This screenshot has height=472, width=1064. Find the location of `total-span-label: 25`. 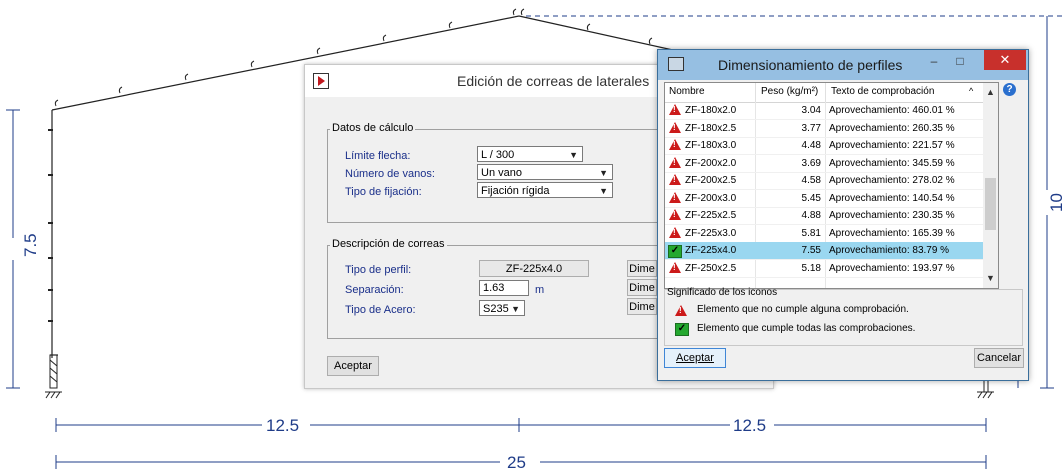

total-span-label: 25 is located at coordinates (516, 462).